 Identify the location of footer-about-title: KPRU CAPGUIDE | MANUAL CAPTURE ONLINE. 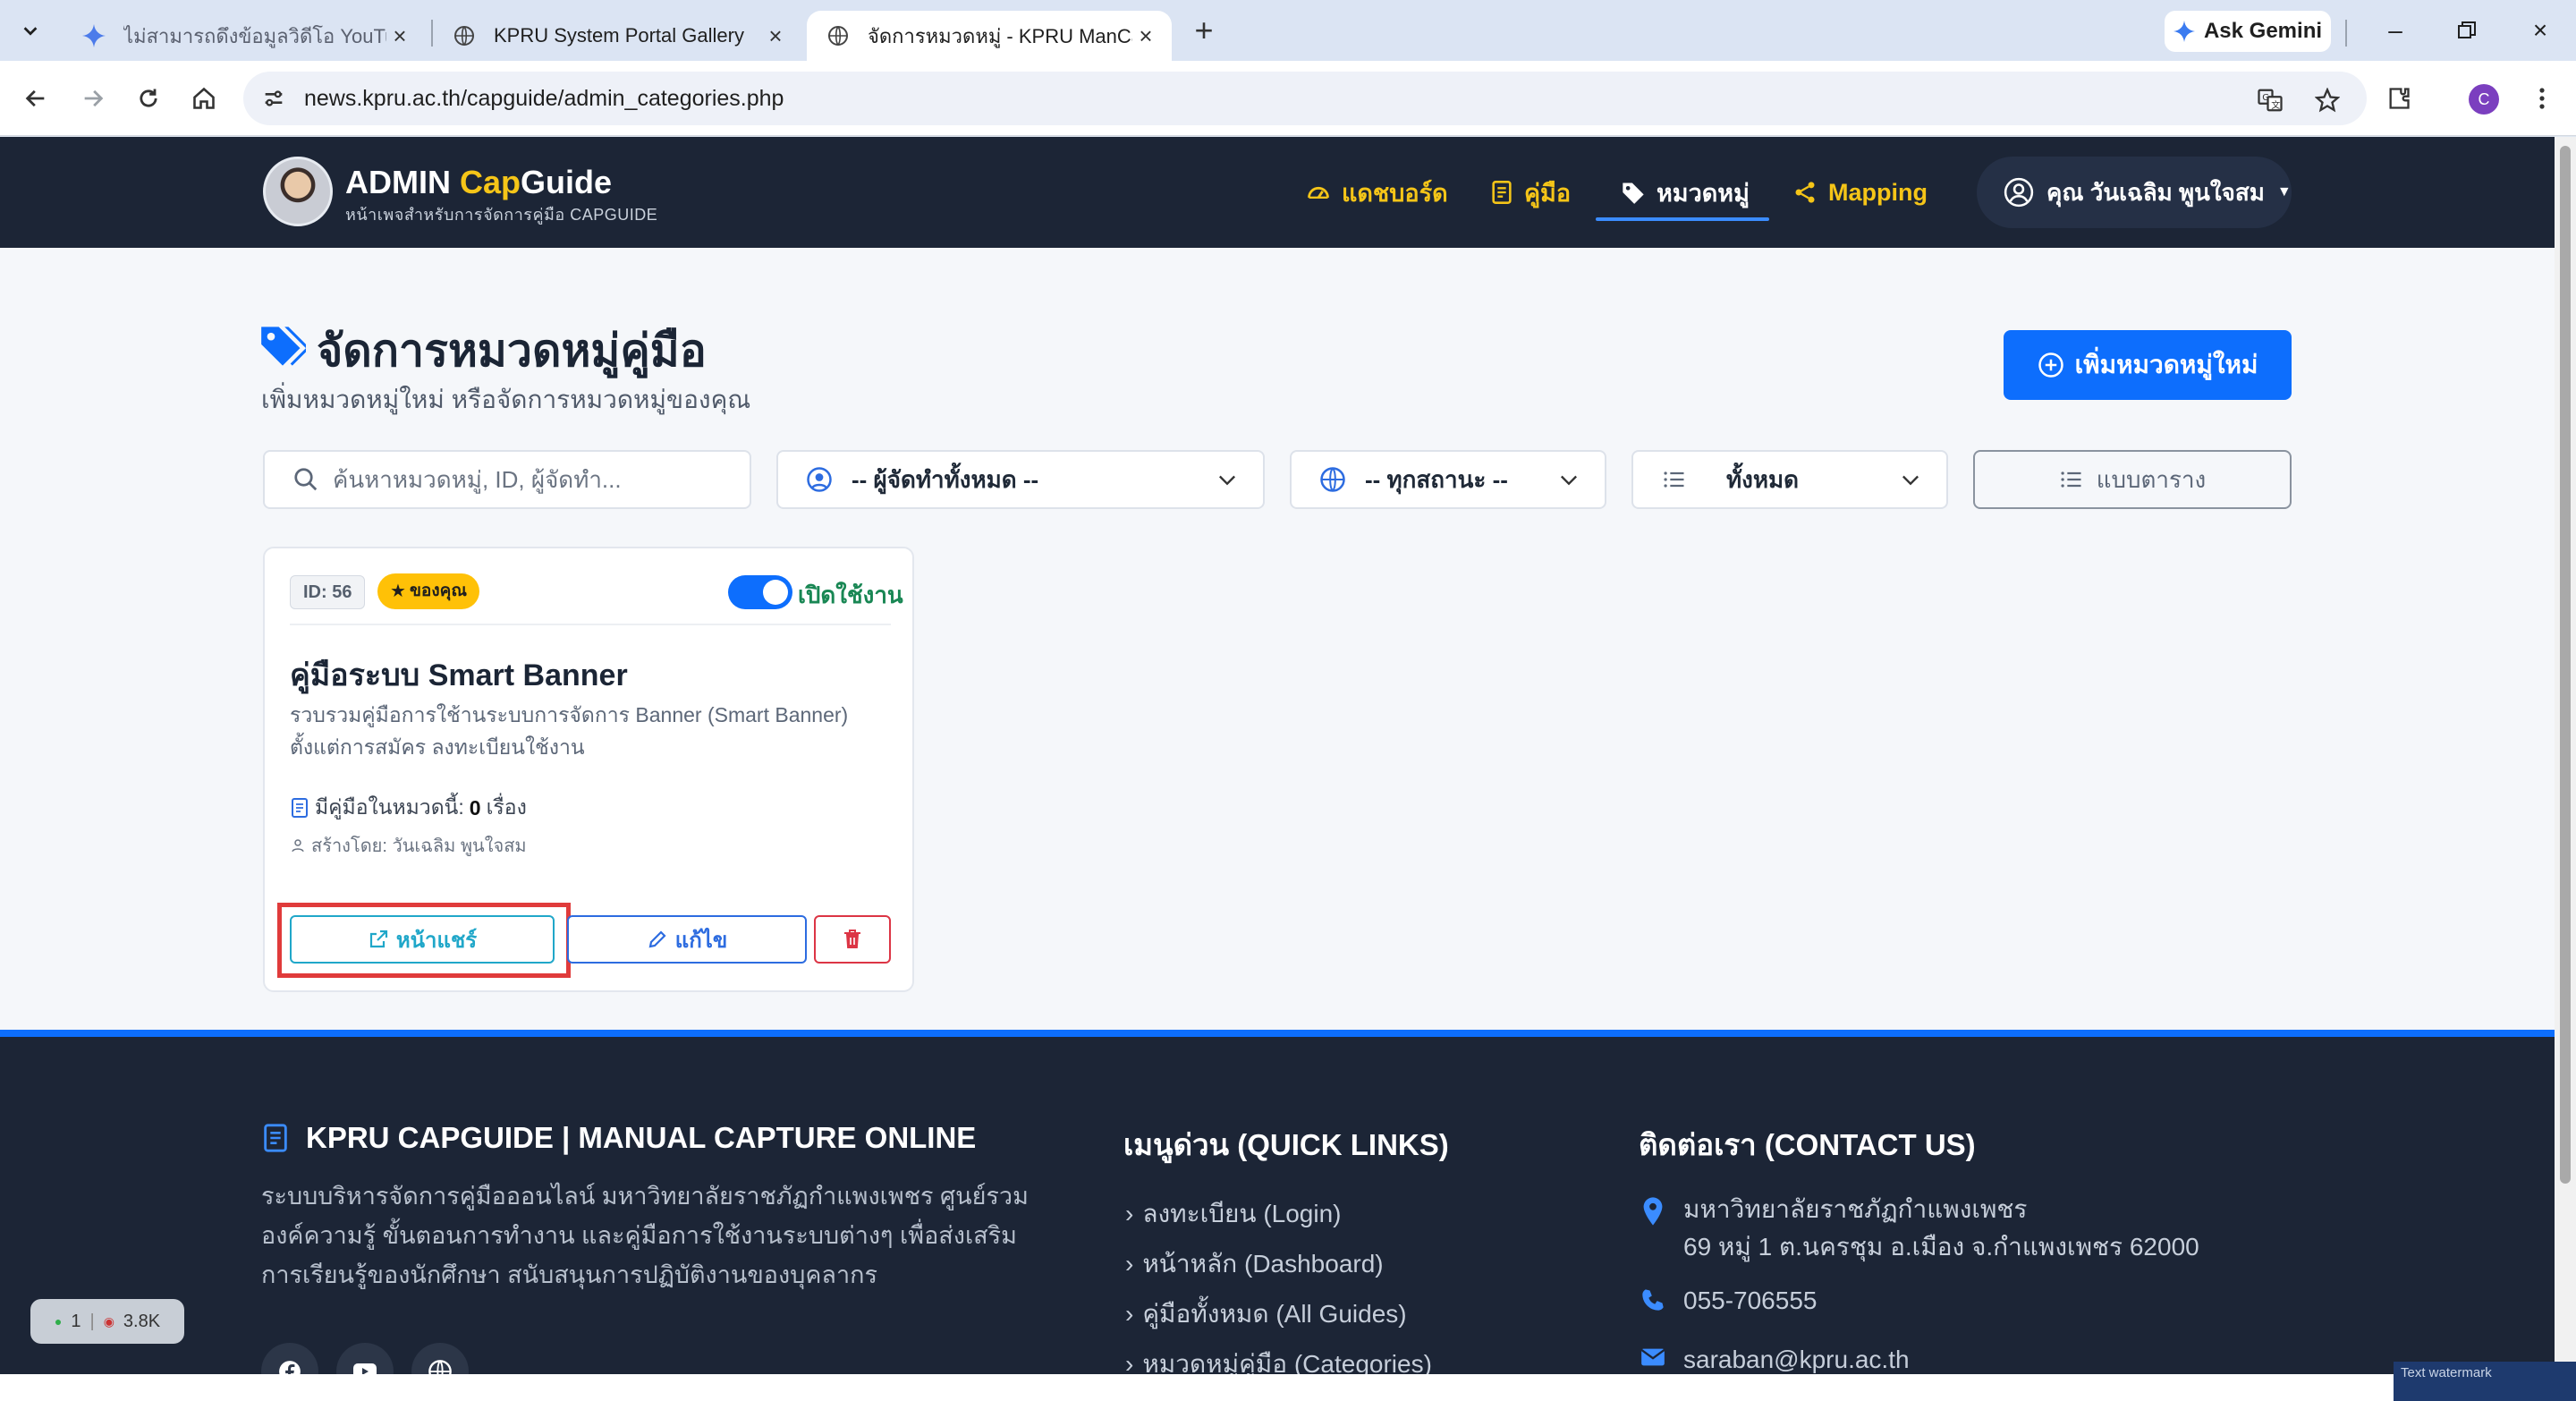
(618, 1138).